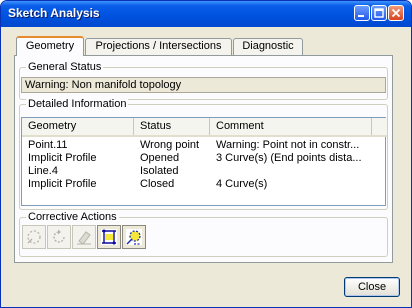  I want to click on tab-projections-intersections: Projections / Intersections, so click(158, 46).